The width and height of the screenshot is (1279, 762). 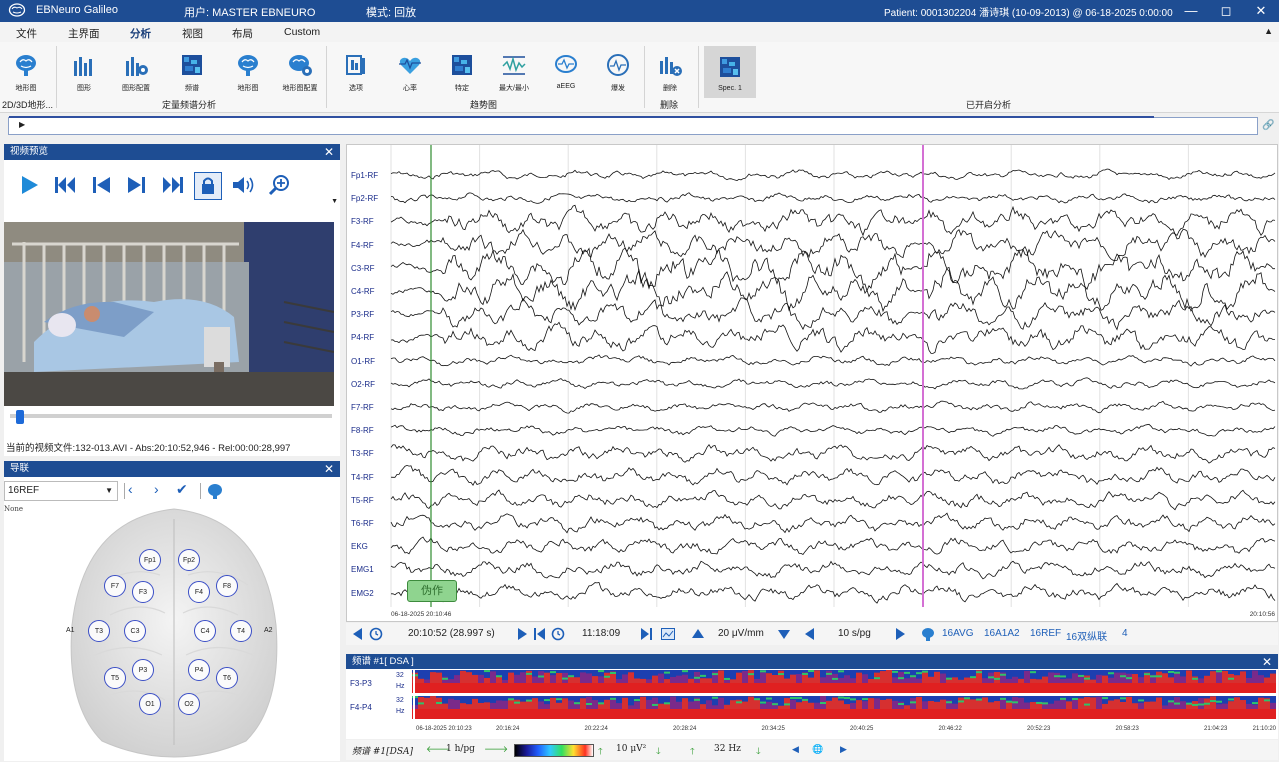 What do you see at coordinates (1268, 125) in the screenshot?
I see `link-icon: 🔗` at bounding box center [1268, 125].